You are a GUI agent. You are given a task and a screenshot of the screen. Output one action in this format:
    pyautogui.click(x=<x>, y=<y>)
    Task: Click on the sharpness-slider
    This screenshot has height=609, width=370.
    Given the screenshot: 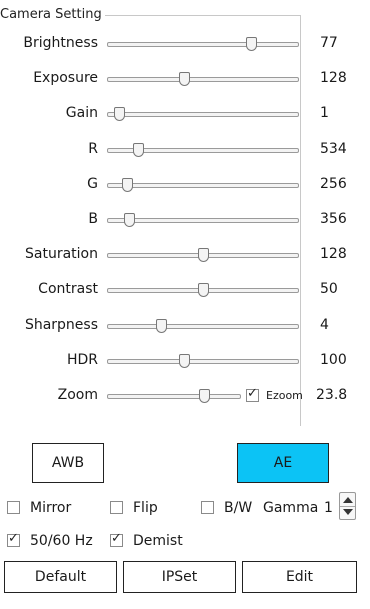 What is the action you would take?
    pyautogui.click(x=203, y=326)
    